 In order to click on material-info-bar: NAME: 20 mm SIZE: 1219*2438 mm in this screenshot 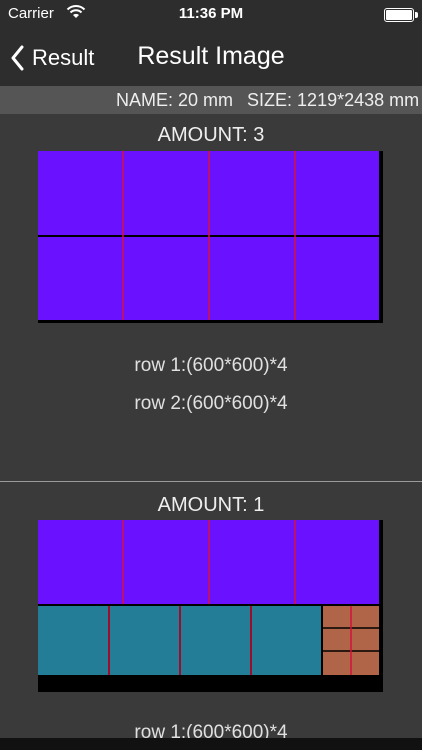, I will do `click(211, 100)`.